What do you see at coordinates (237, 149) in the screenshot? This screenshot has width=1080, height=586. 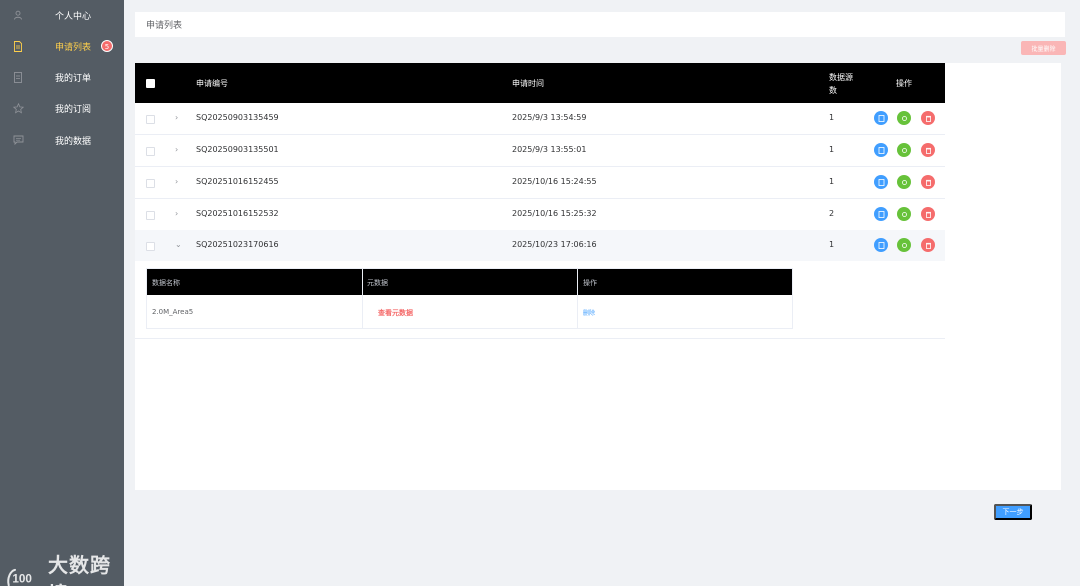 I see `application-id: SQ20250903135501` at bounding box center [237, 149].